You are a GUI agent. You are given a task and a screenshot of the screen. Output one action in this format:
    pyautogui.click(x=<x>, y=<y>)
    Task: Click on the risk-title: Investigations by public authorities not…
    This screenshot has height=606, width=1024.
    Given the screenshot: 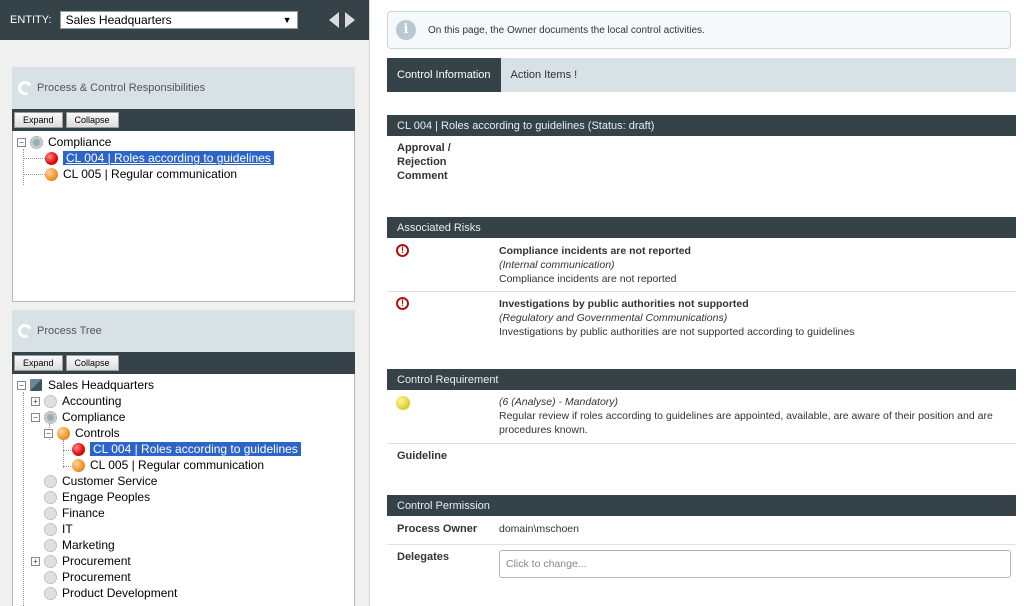 What is the action you would take?
    pyautogui.click(x=624, y=304)
    